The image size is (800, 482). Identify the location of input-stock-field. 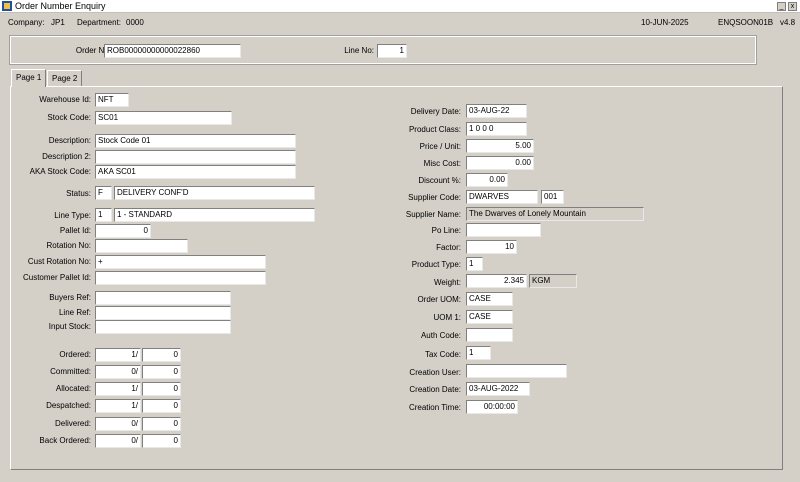
(163, 327).